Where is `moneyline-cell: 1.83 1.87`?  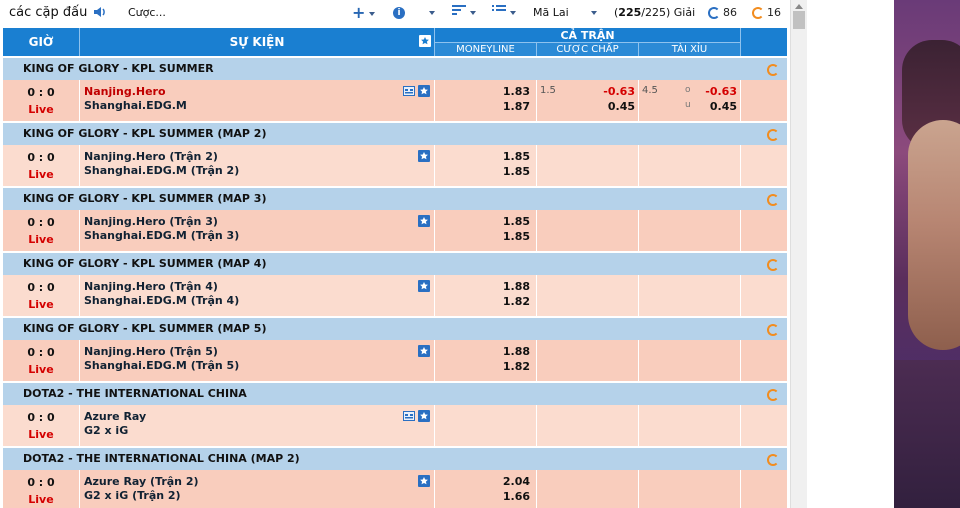 moneyline-cell: 1.83 1.87 is located at coordinates (486, 100).